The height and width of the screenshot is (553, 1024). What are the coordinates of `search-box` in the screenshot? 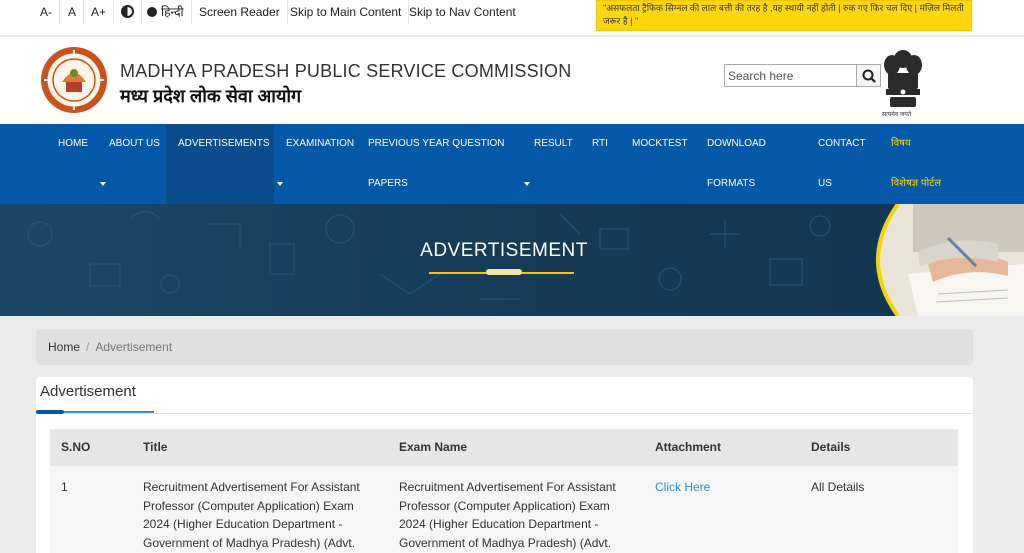 It's located at (802, 75).